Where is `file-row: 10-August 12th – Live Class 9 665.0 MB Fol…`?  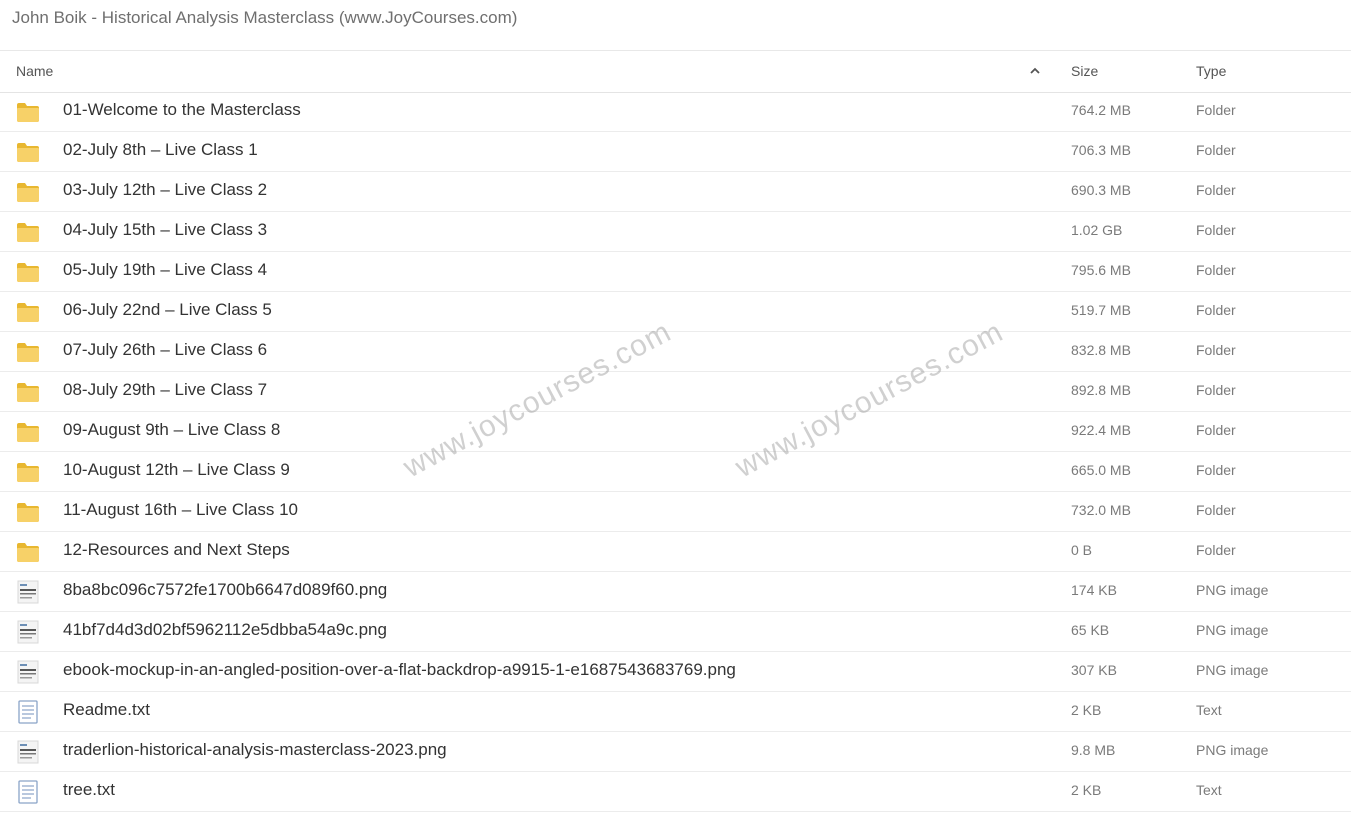 file-row: 10-August 12th – Live Class 9 665.0 MB Fol… is located at coordinates (675, 472).